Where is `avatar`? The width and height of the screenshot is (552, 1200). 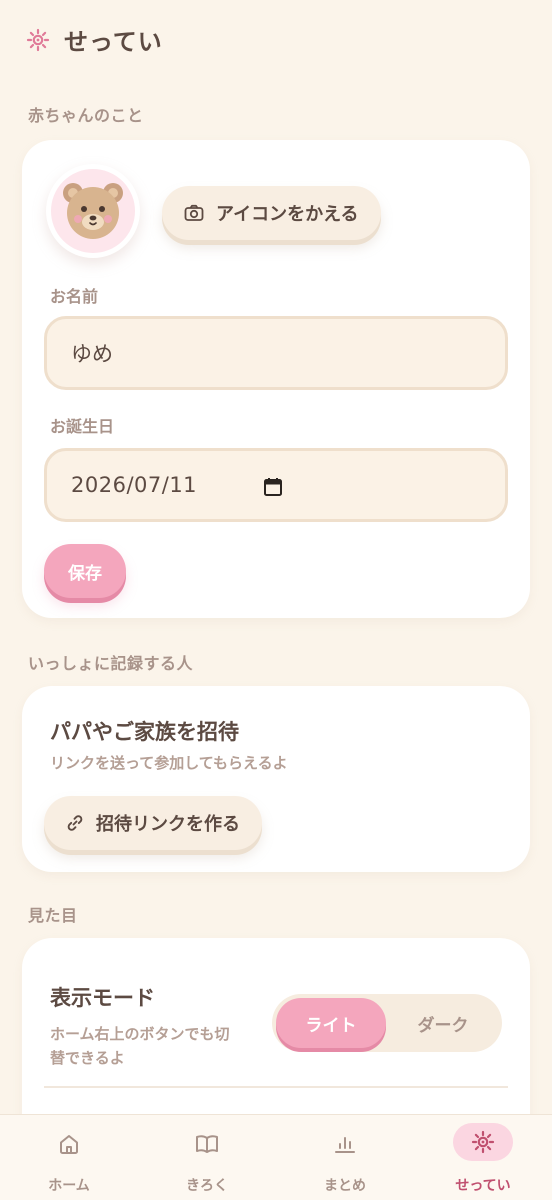
avatar is located at coordinates (93, 211).